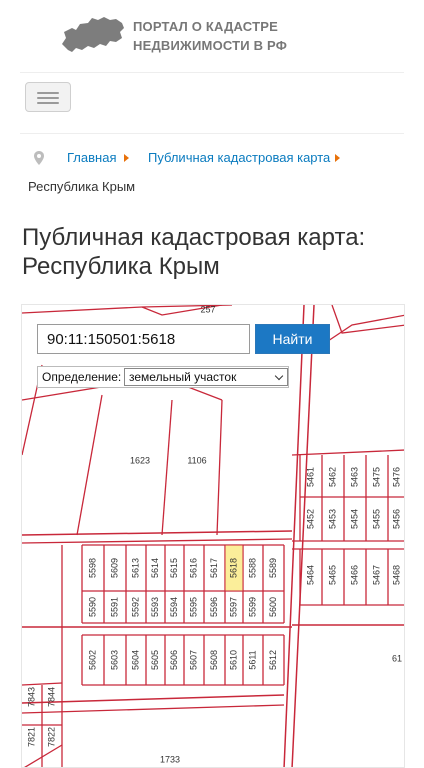 The height and width of the screenshot is (768, 424). What do you see at coordinates (210, 45) in the screenshot?
I see `logo-line-2: НЕДВИЖИМОСТИ В РФ` at bounding box center [210, 45].